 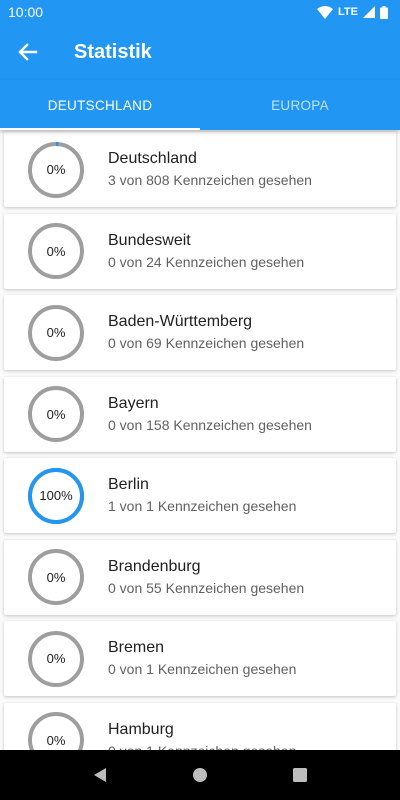 What do you see at coordinates (113, 51) in the screenshot?
I see `page-title: Statistik` at bounding box center [113, 51].